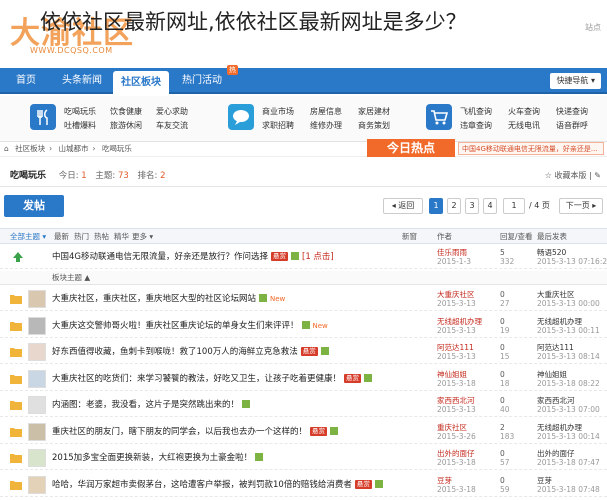  Describe the element at coordinates (195, 431) in the screenshot. I see `thread-title: 重庆社区的朋友门，瞎下朋友的同学会，以后我也去办一个这样的！ 悬赏` at that location.